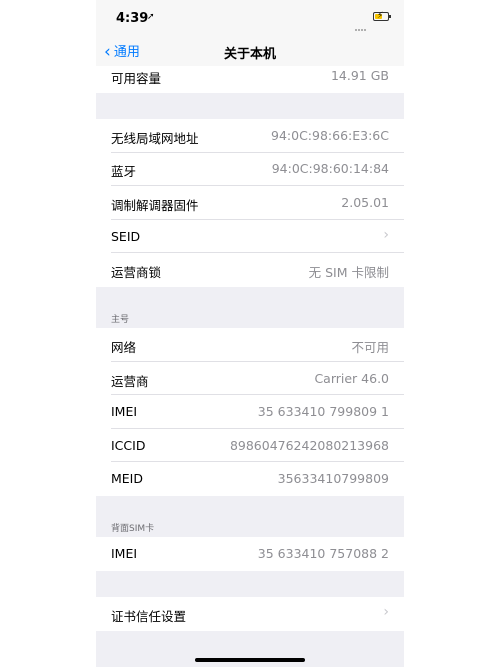  Describe the element at coordinates (330, 168) in the screenshot. I see `row-value: 94:0C:98:60:14:84` at that location.